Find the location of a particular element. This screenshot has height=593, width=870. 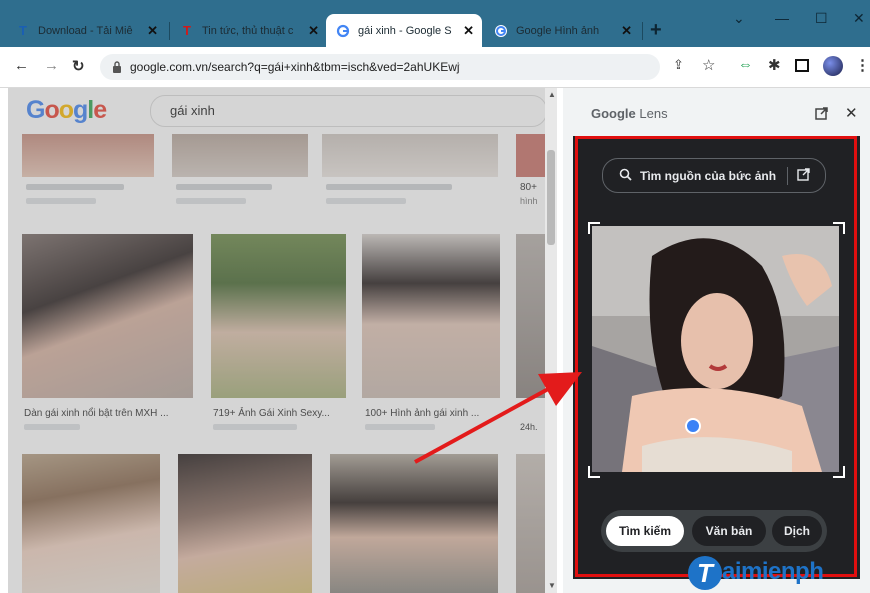

new-tab-button: + is located at coordinates (656, 30).